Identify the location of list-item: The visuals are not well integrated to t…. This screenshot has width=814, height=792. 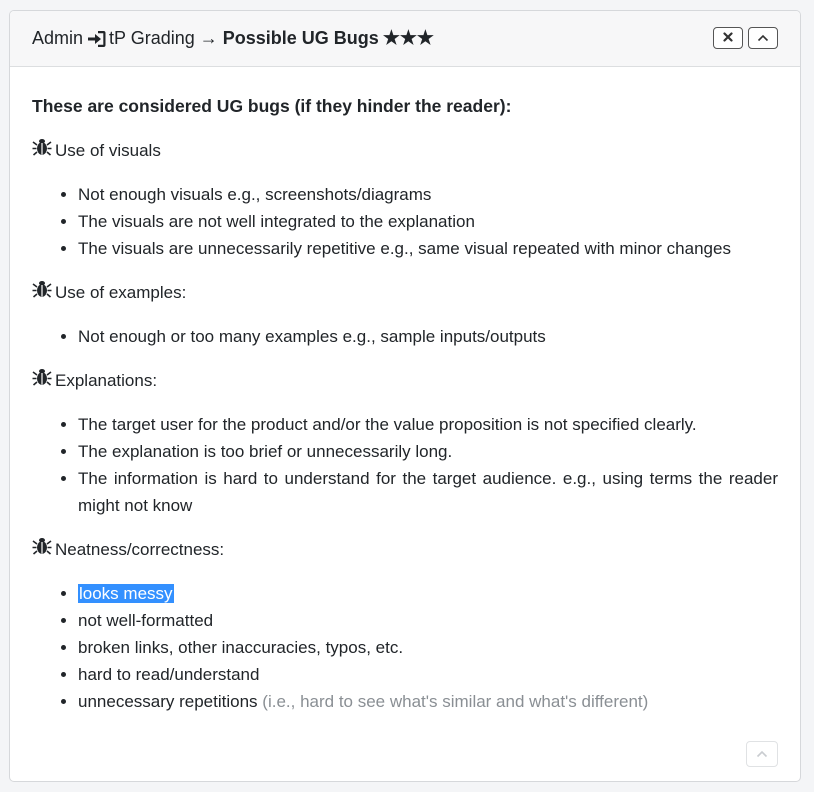
(428, 221).